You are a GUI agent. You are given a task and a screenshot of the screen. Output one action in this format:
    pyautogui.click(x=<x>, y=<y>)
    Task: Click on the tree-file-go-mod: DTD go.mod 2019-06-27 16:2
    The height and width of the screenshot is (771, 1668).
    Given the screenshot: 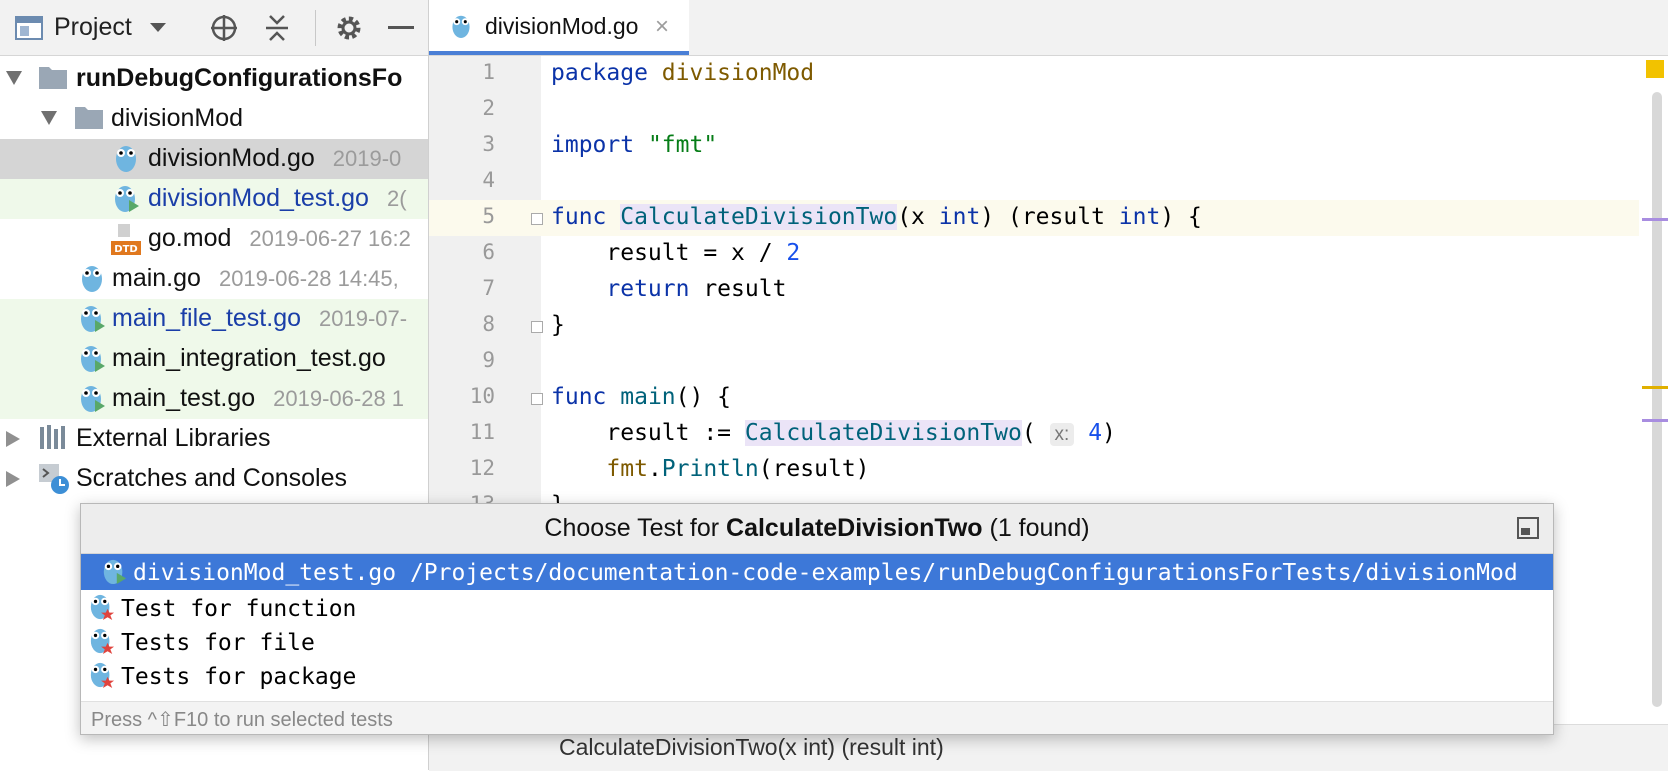 What is the action you would take?
    pyautogui.click(x=214, y=239)
    